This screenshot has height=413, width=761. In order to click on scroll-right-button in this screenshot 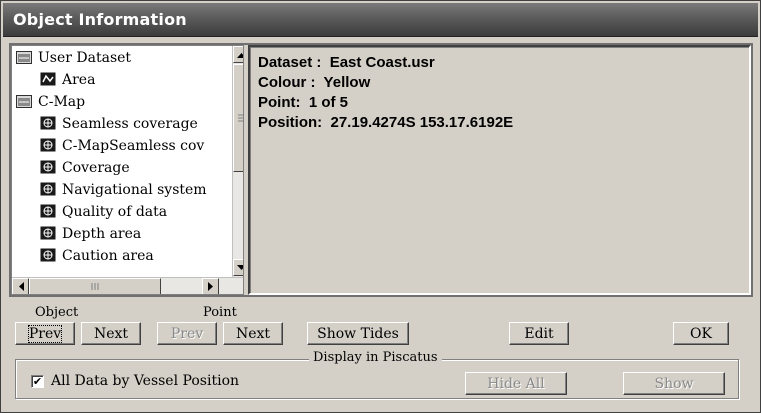, I will do `click(210, 286)`.